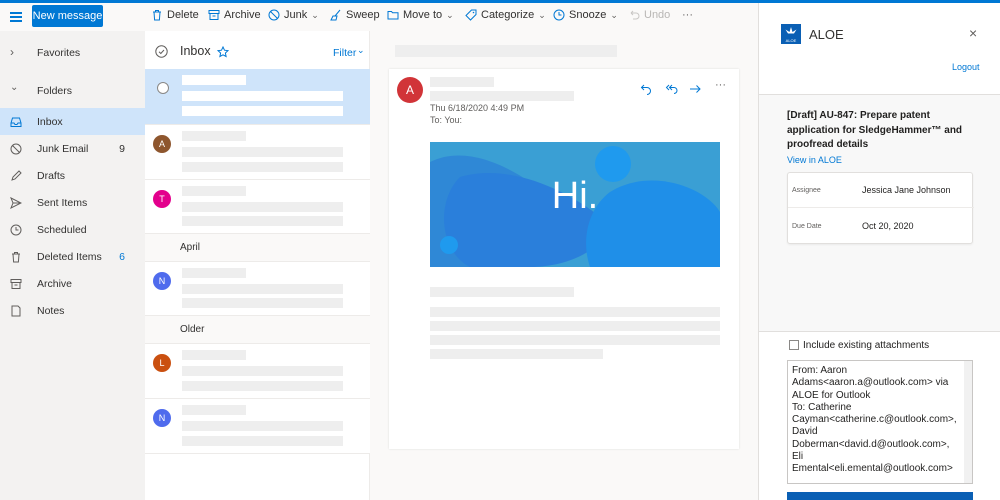  Describe the element at coordinates (794, 345) in the screenshot. I see `include-attachments-checkbox` at that location.